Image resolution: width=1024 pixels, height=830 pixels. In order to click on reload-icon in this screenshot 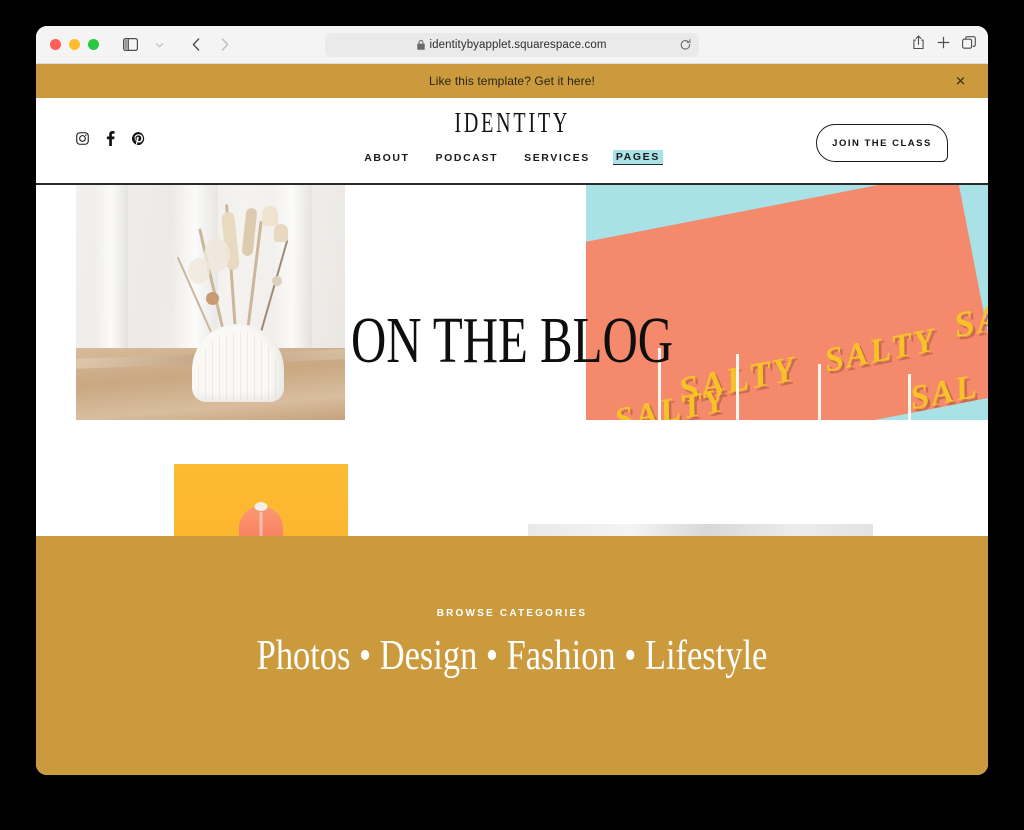, I will do `click(685, 44)`.